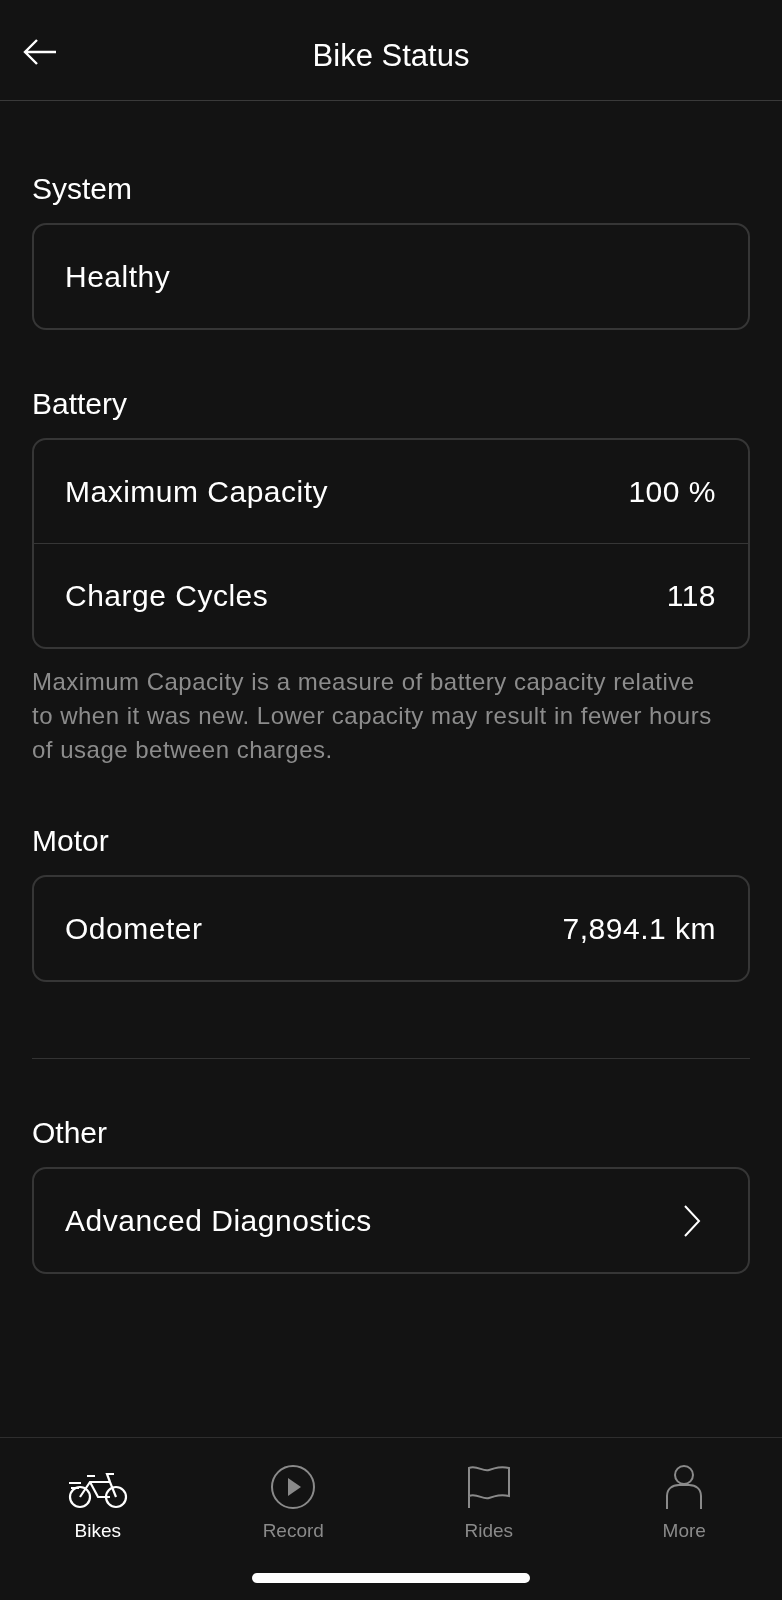  Describe the element at coordinates (488, 1487) in the screenshot. I see `flag-icon` at that location.